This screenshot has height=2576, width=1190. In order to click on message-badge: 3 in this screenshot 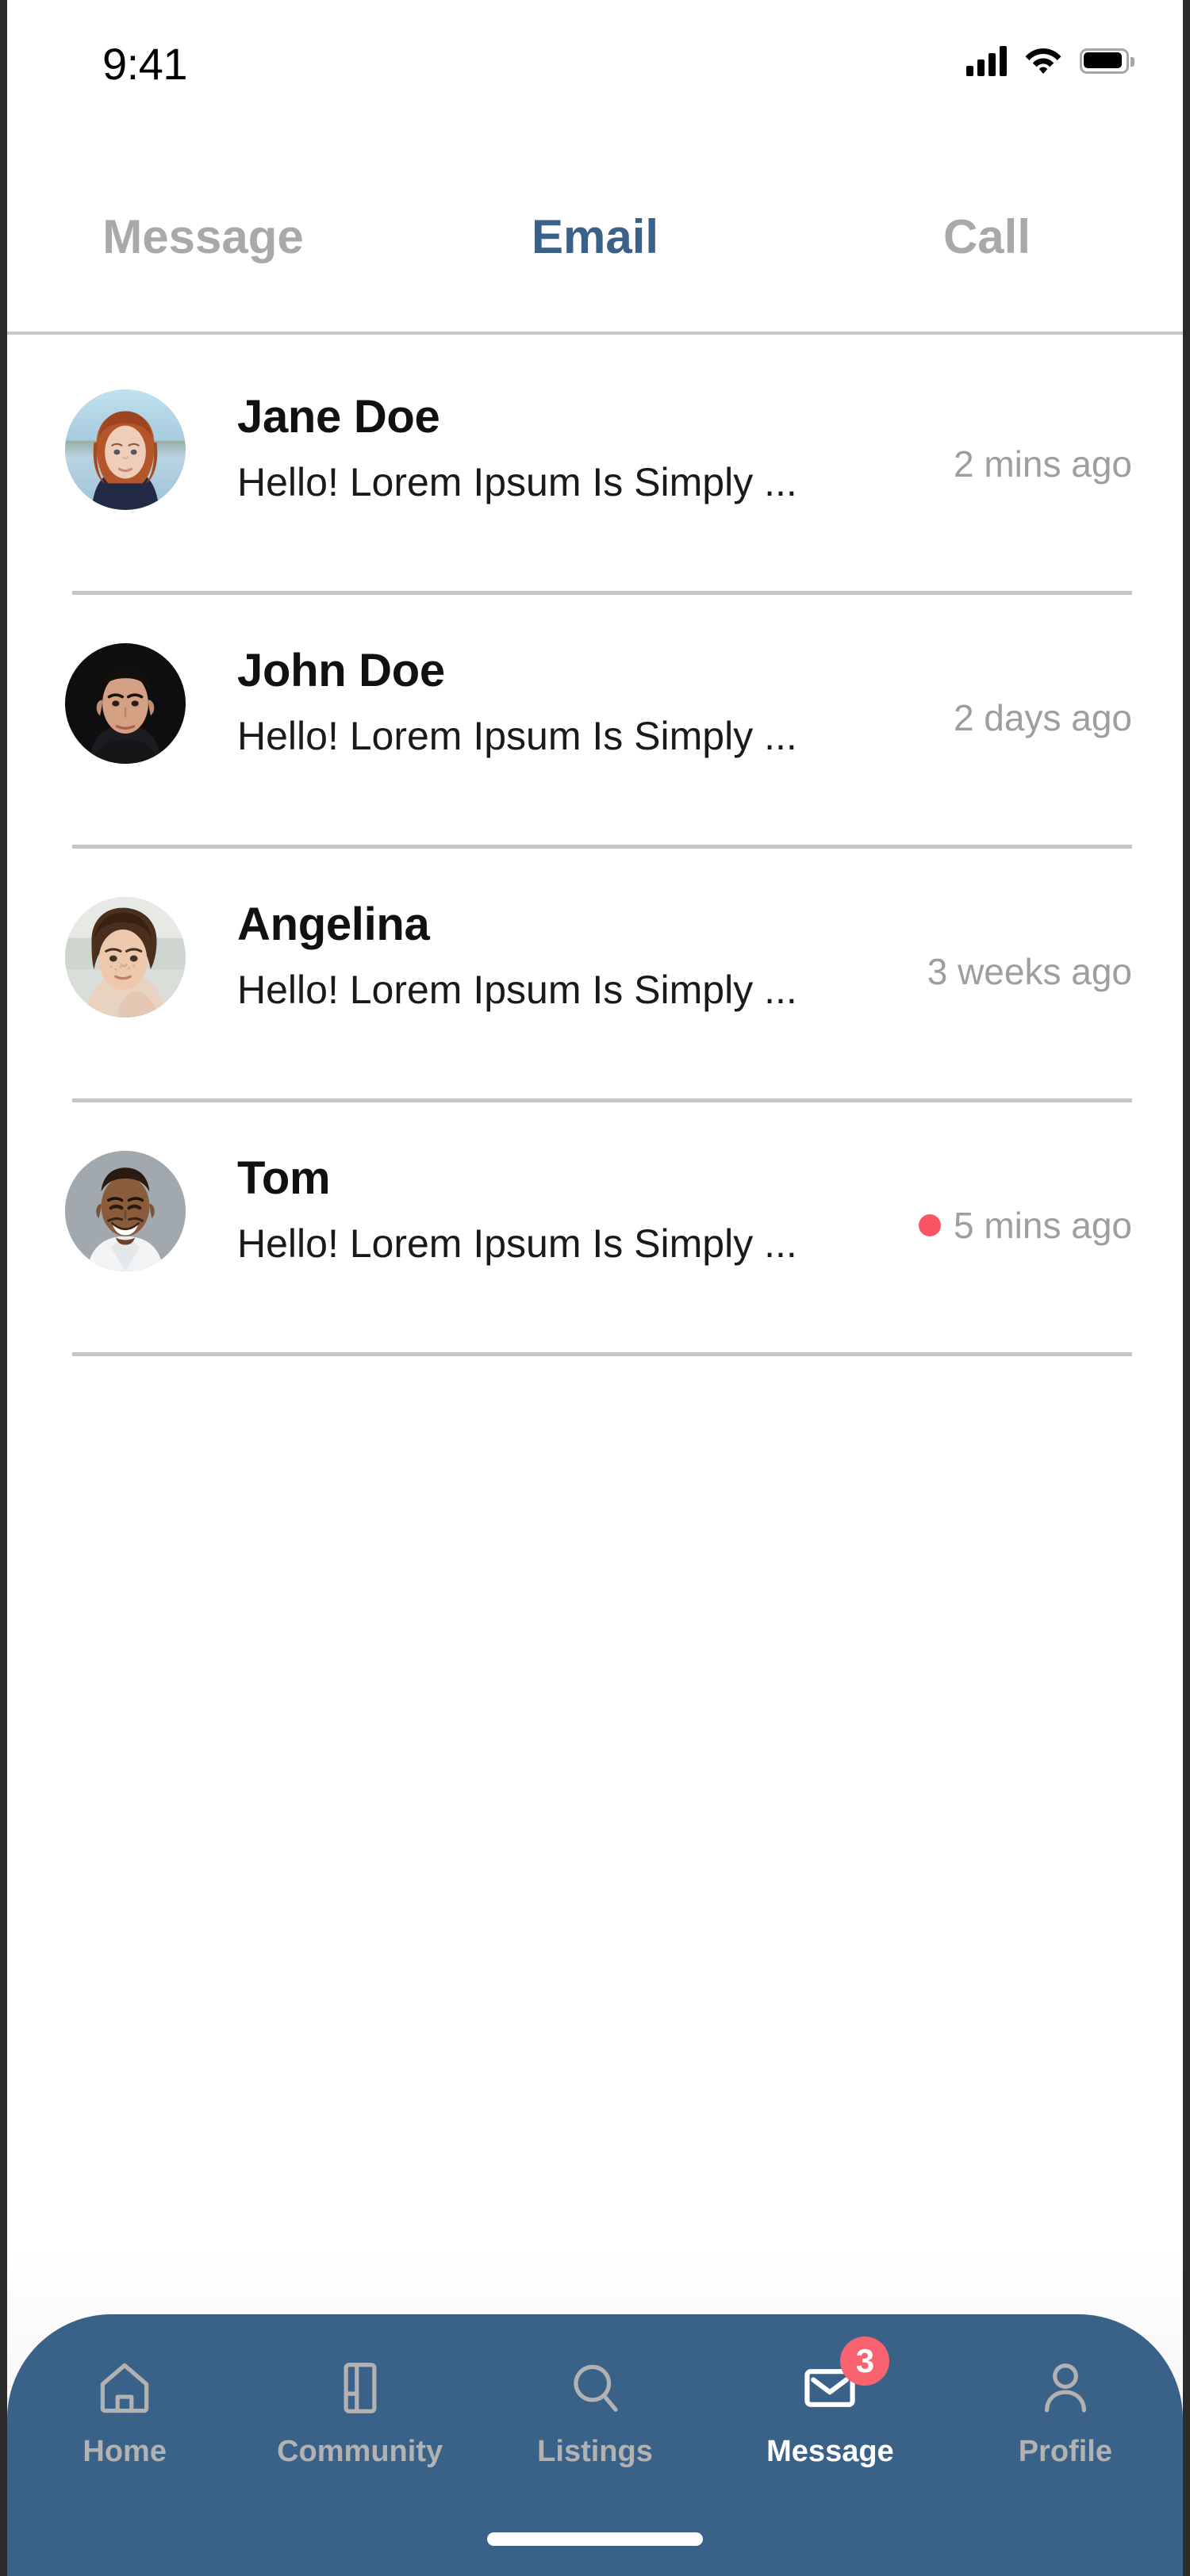, I will do `click(865, 2361)`.